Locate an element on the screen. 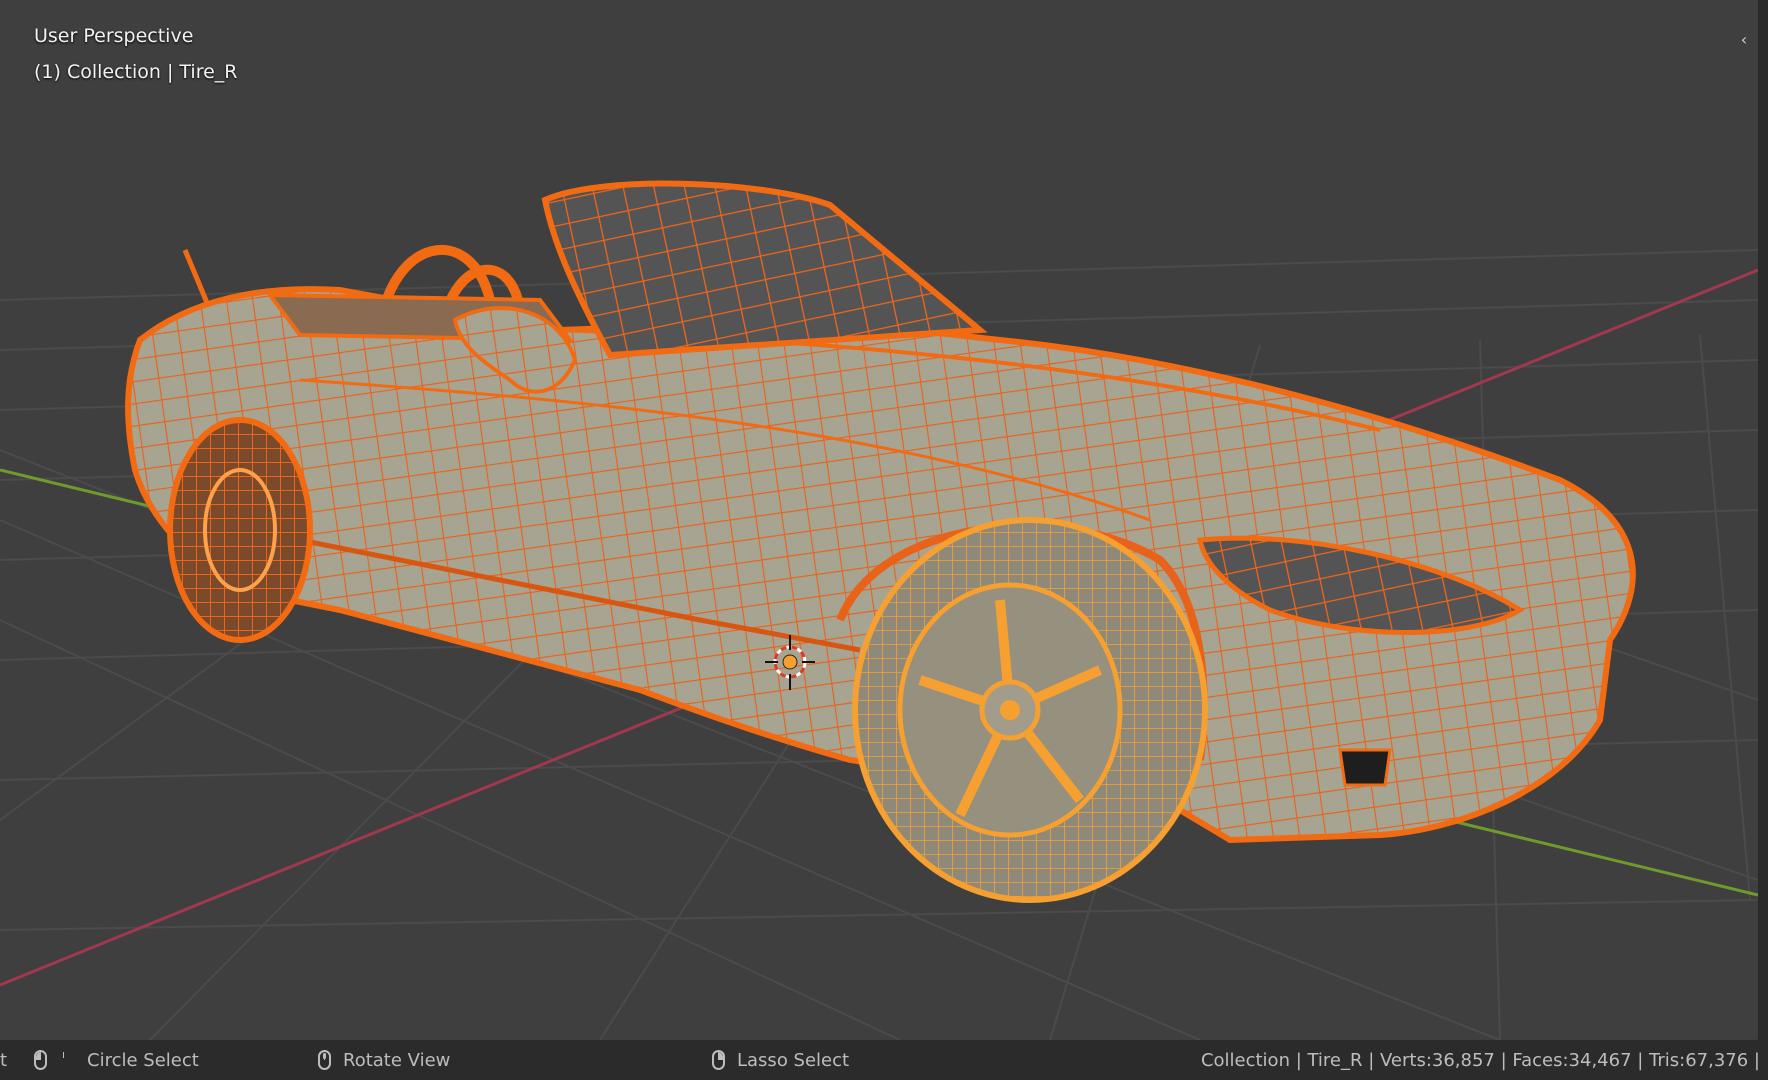  area-divider is located at coordinates (1763, 520).